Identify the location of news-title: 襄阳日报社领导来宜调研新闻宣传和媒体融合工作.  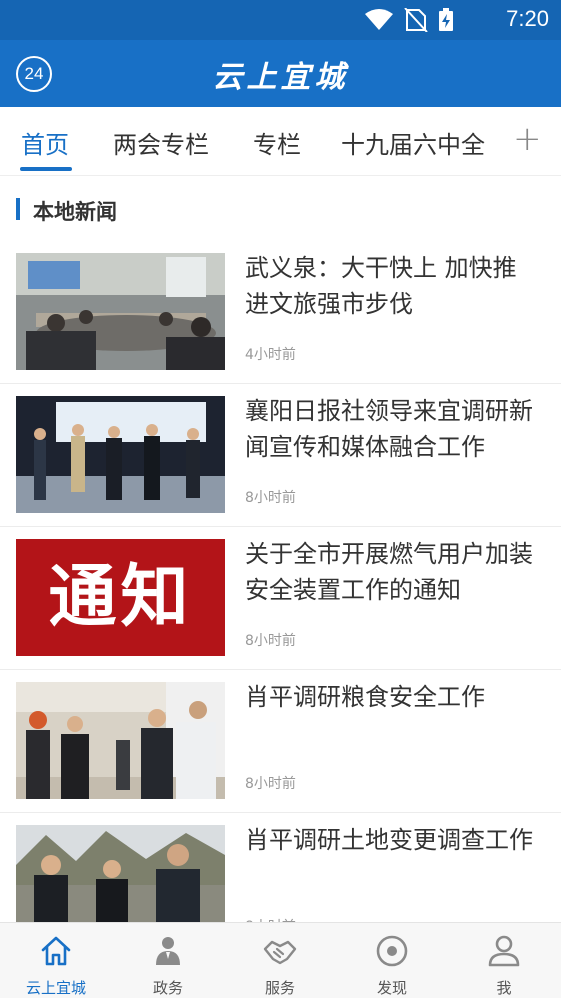
(390, 429).